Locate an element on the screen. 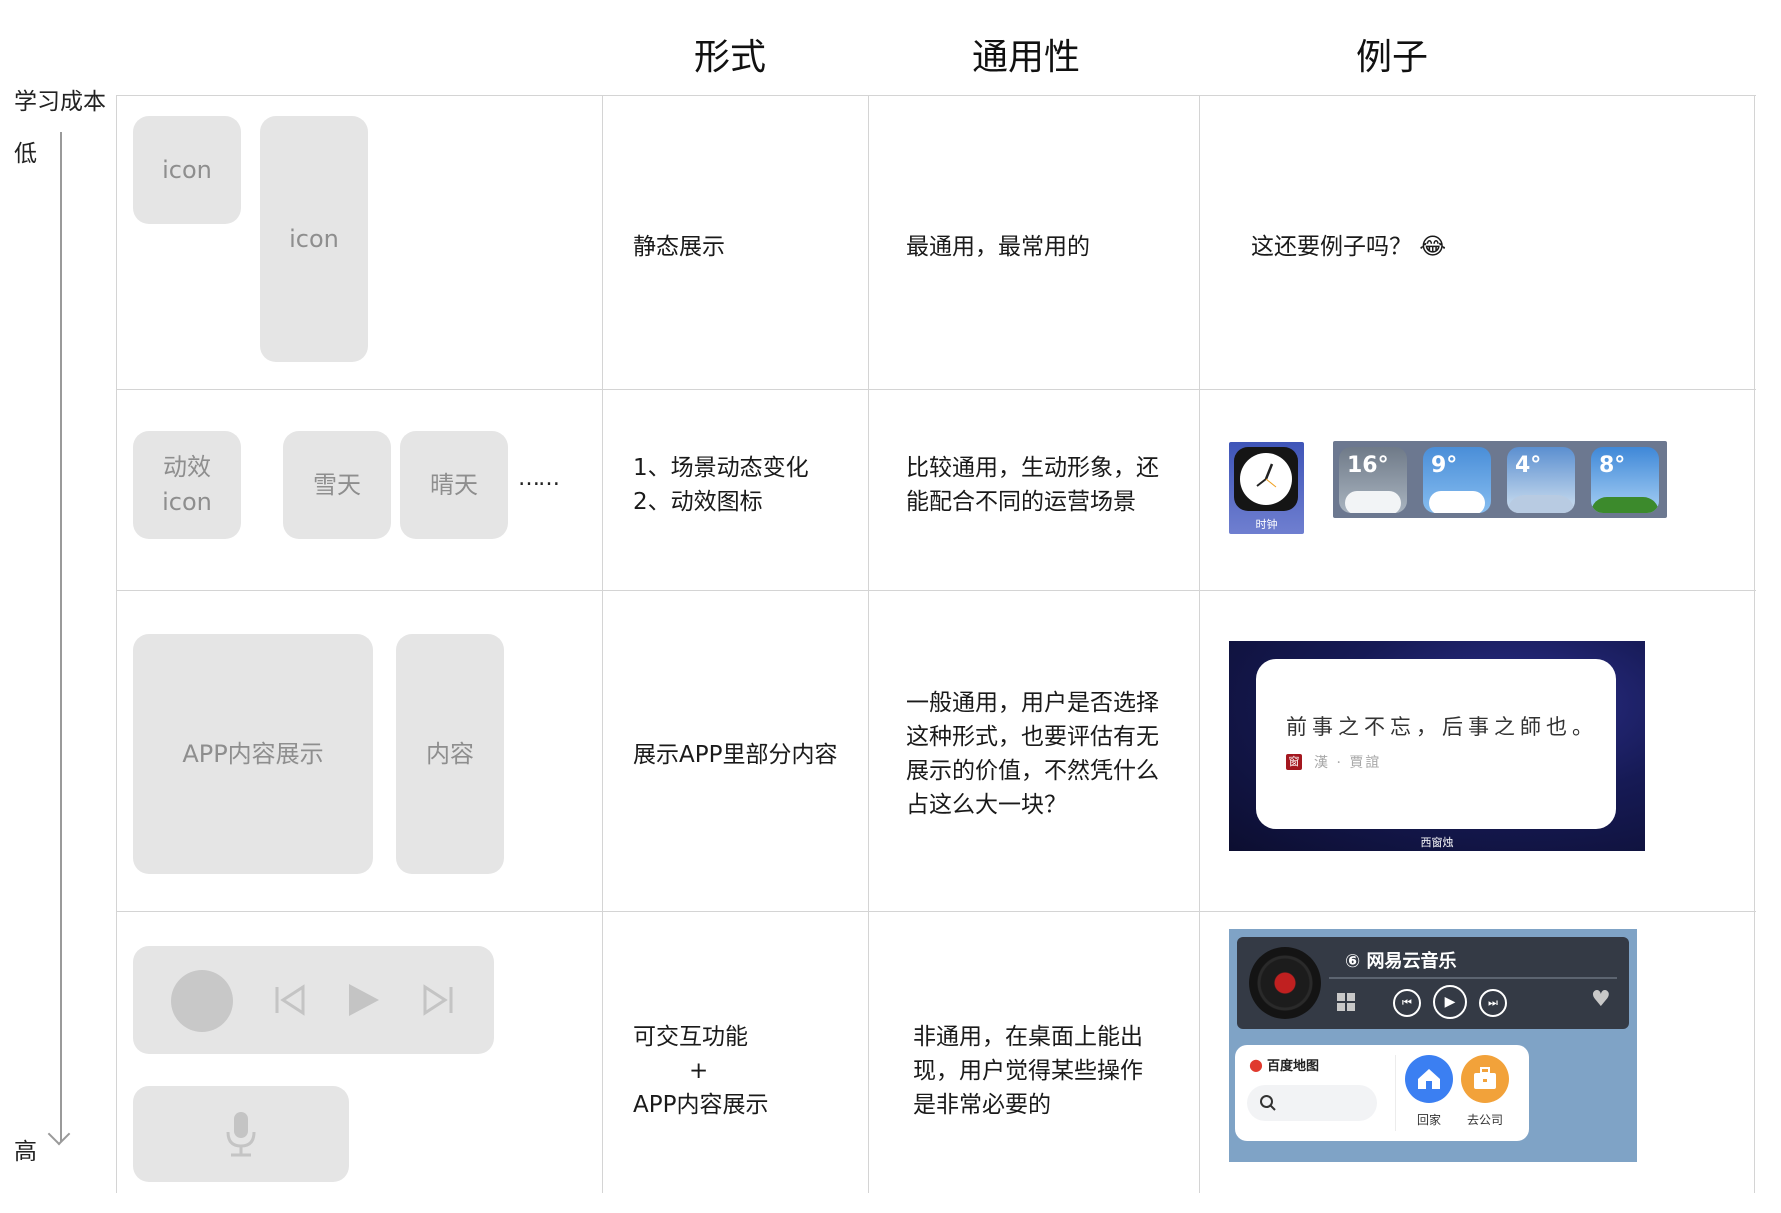 This screenshot has width=1781, height=1213. weather-card-hazy: 4° is located at coordinates (1541, 480).